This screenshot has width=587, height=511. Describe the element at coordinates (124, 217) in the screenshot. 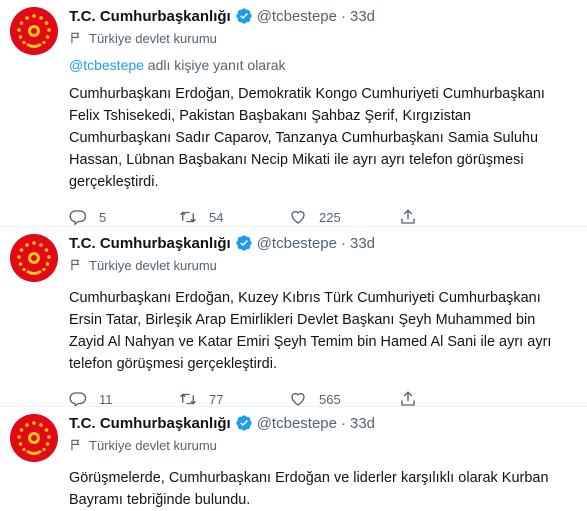

I see `reply-button: 5` at that location.